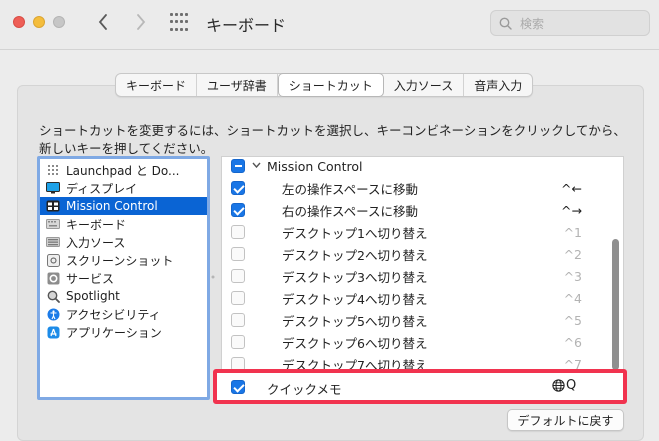  I want to click on sidebar-item-label: 入力ソース, so click(96, 242).